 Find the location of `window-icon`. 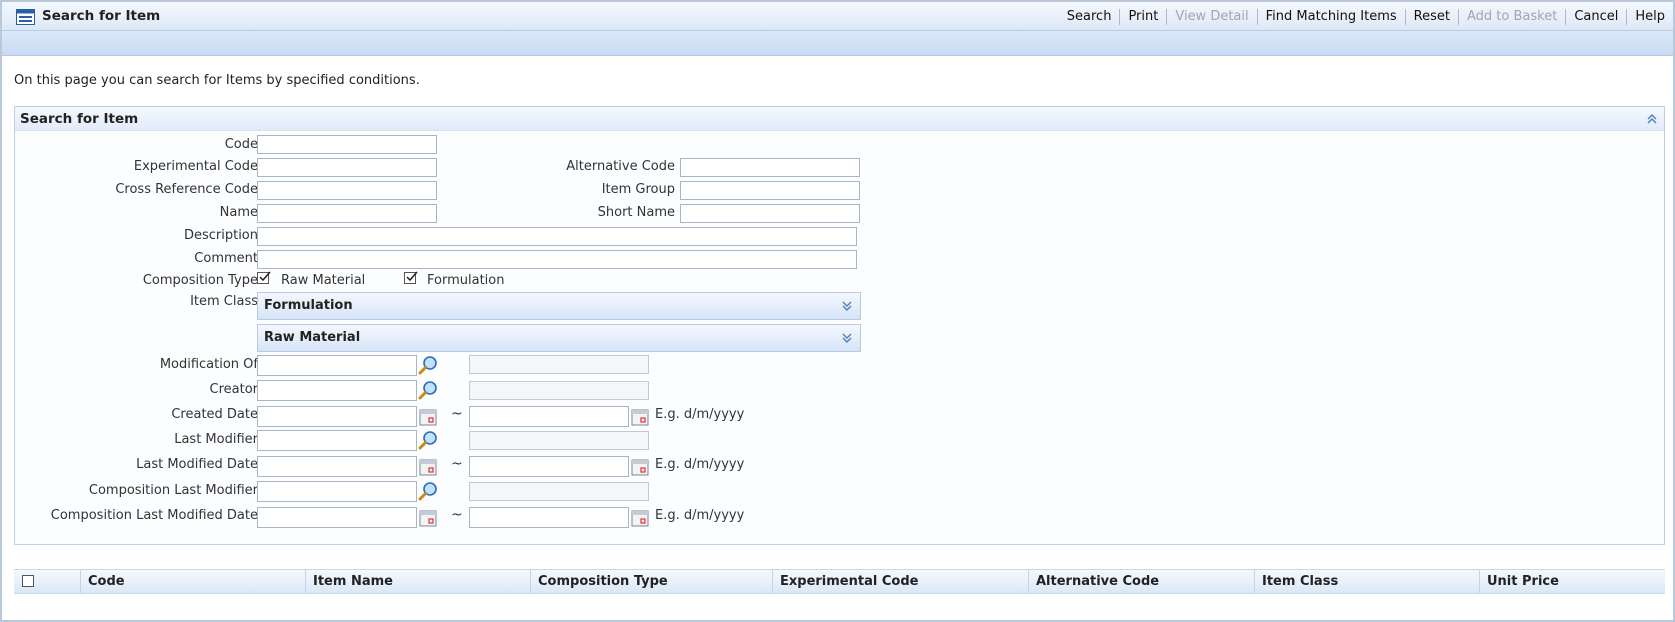

window-icon is located at coordinates (25, 17).